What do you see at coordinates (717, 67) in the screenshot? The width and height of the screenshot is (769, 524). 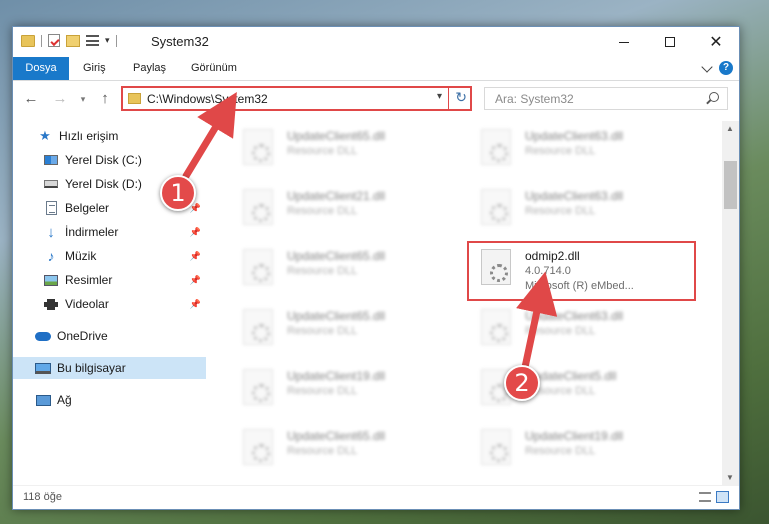 I see `ribbon-controls: ?` at bounding box center [717, 67].